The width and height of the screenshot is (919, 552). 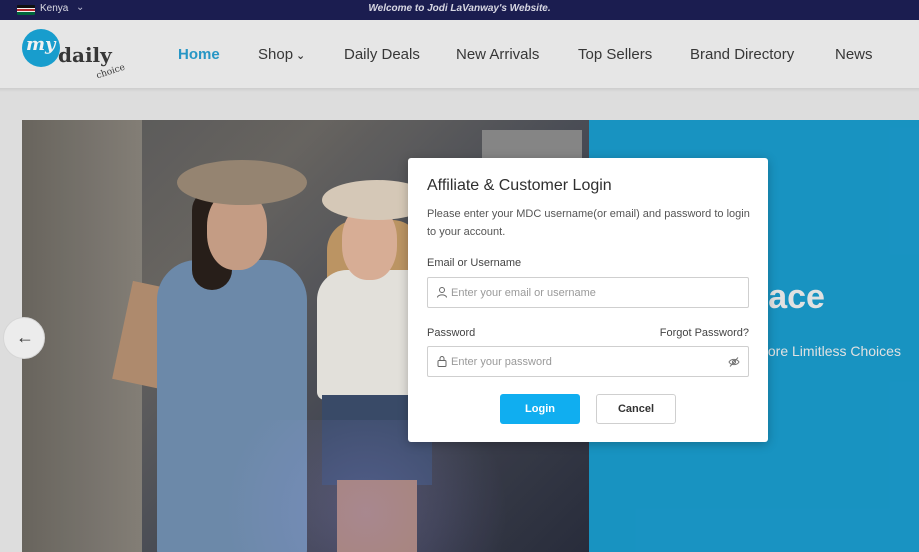 I want to click on arrow-left-icon: ←, so click(x=25, y=337).